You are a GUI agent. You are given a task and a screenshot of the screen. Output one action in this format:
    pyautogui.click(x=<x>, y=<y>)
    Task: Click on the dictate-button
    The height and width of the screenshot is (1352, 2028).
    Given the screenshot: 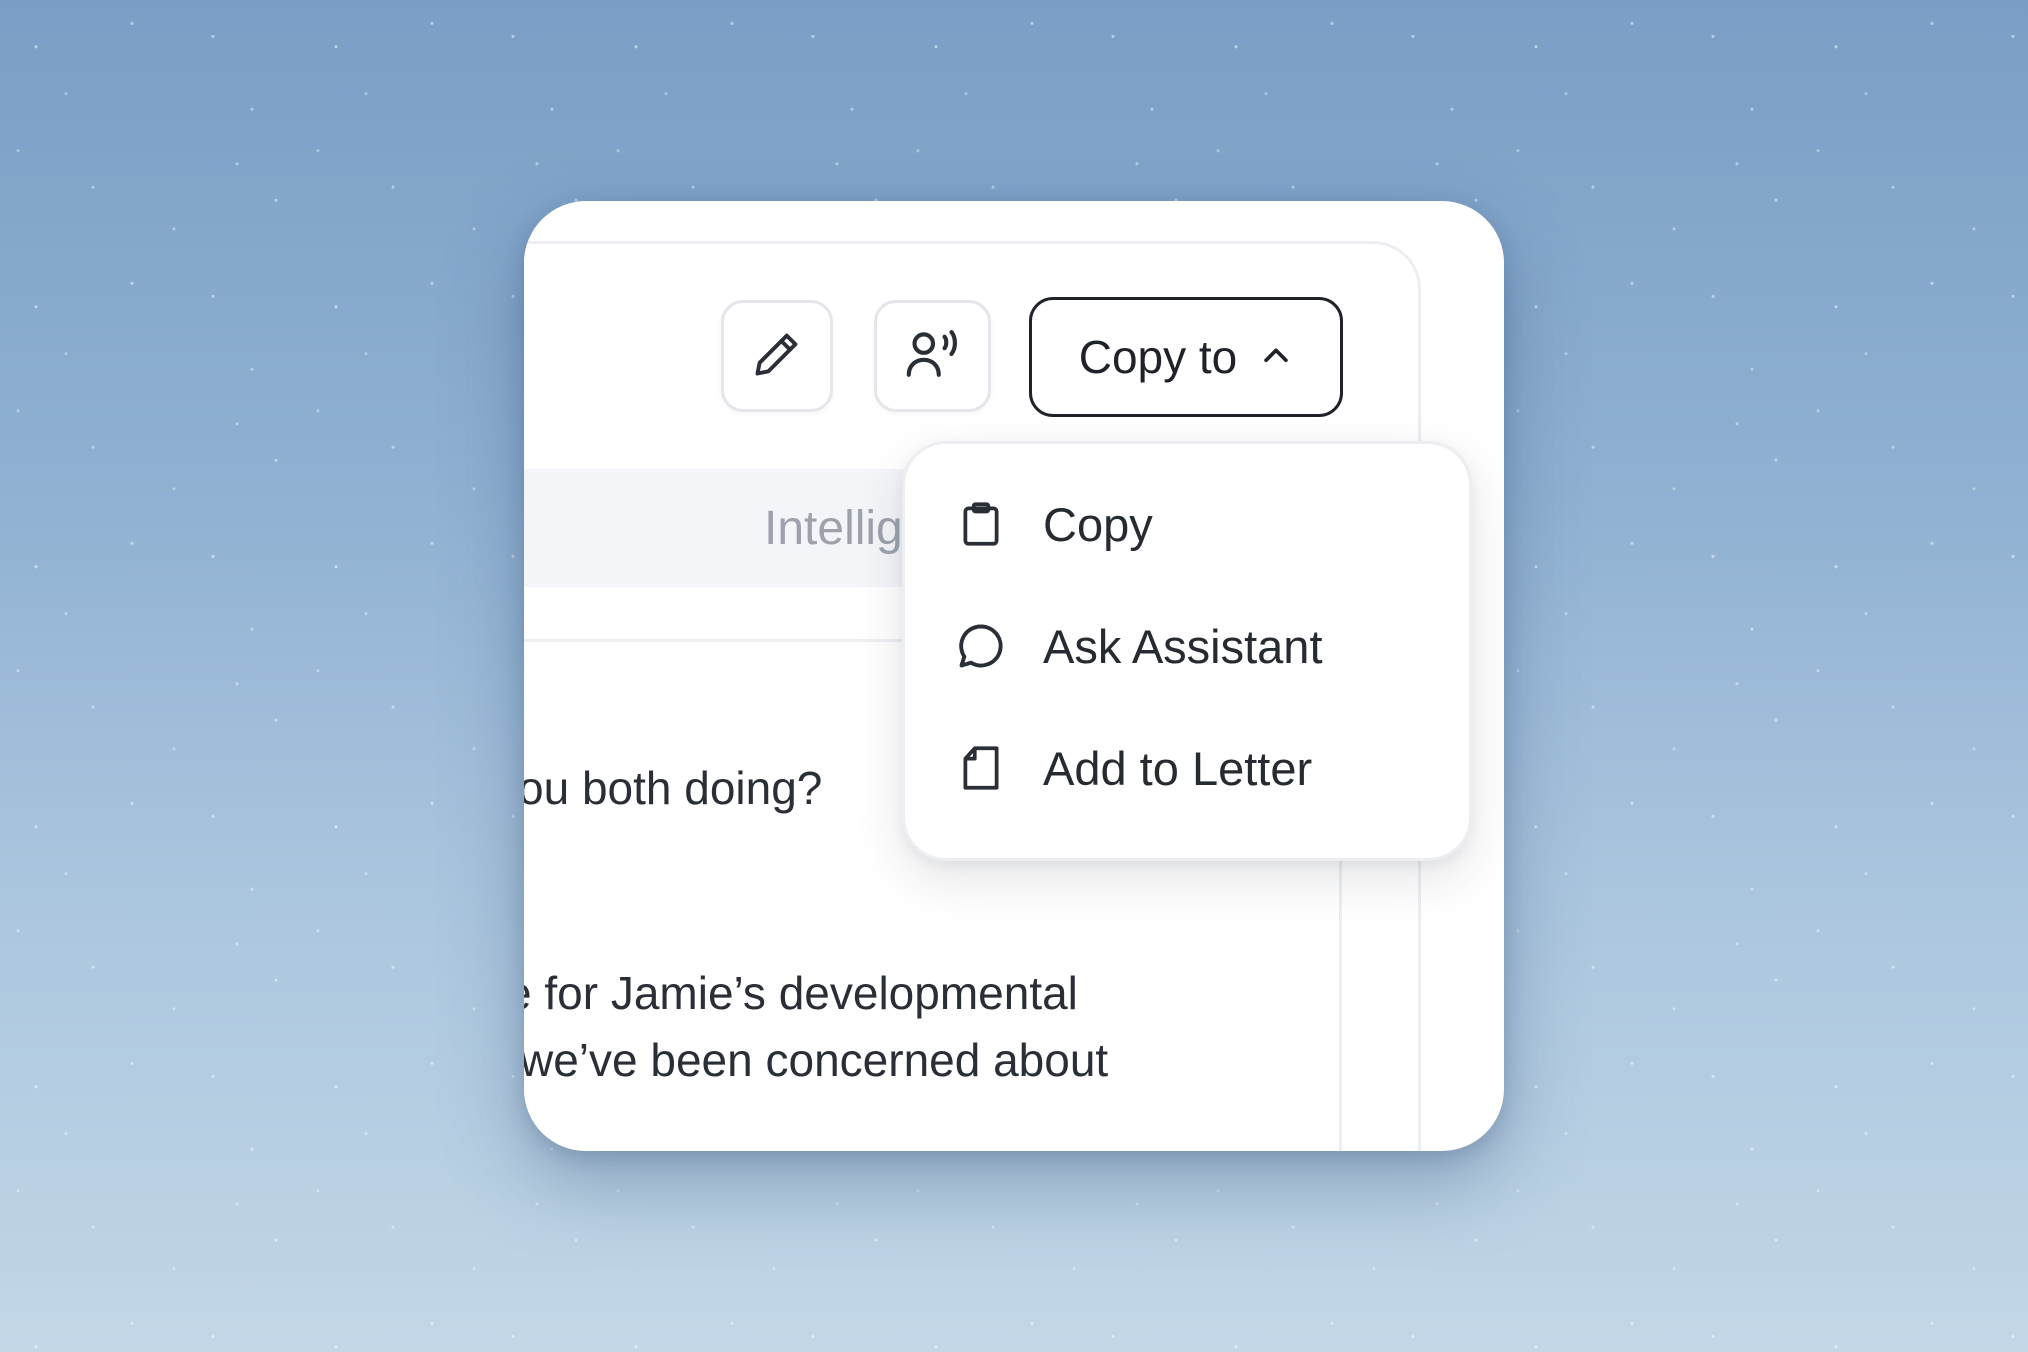 What is the action you would take?
    pyautogui.click(x=932, y=356)
    